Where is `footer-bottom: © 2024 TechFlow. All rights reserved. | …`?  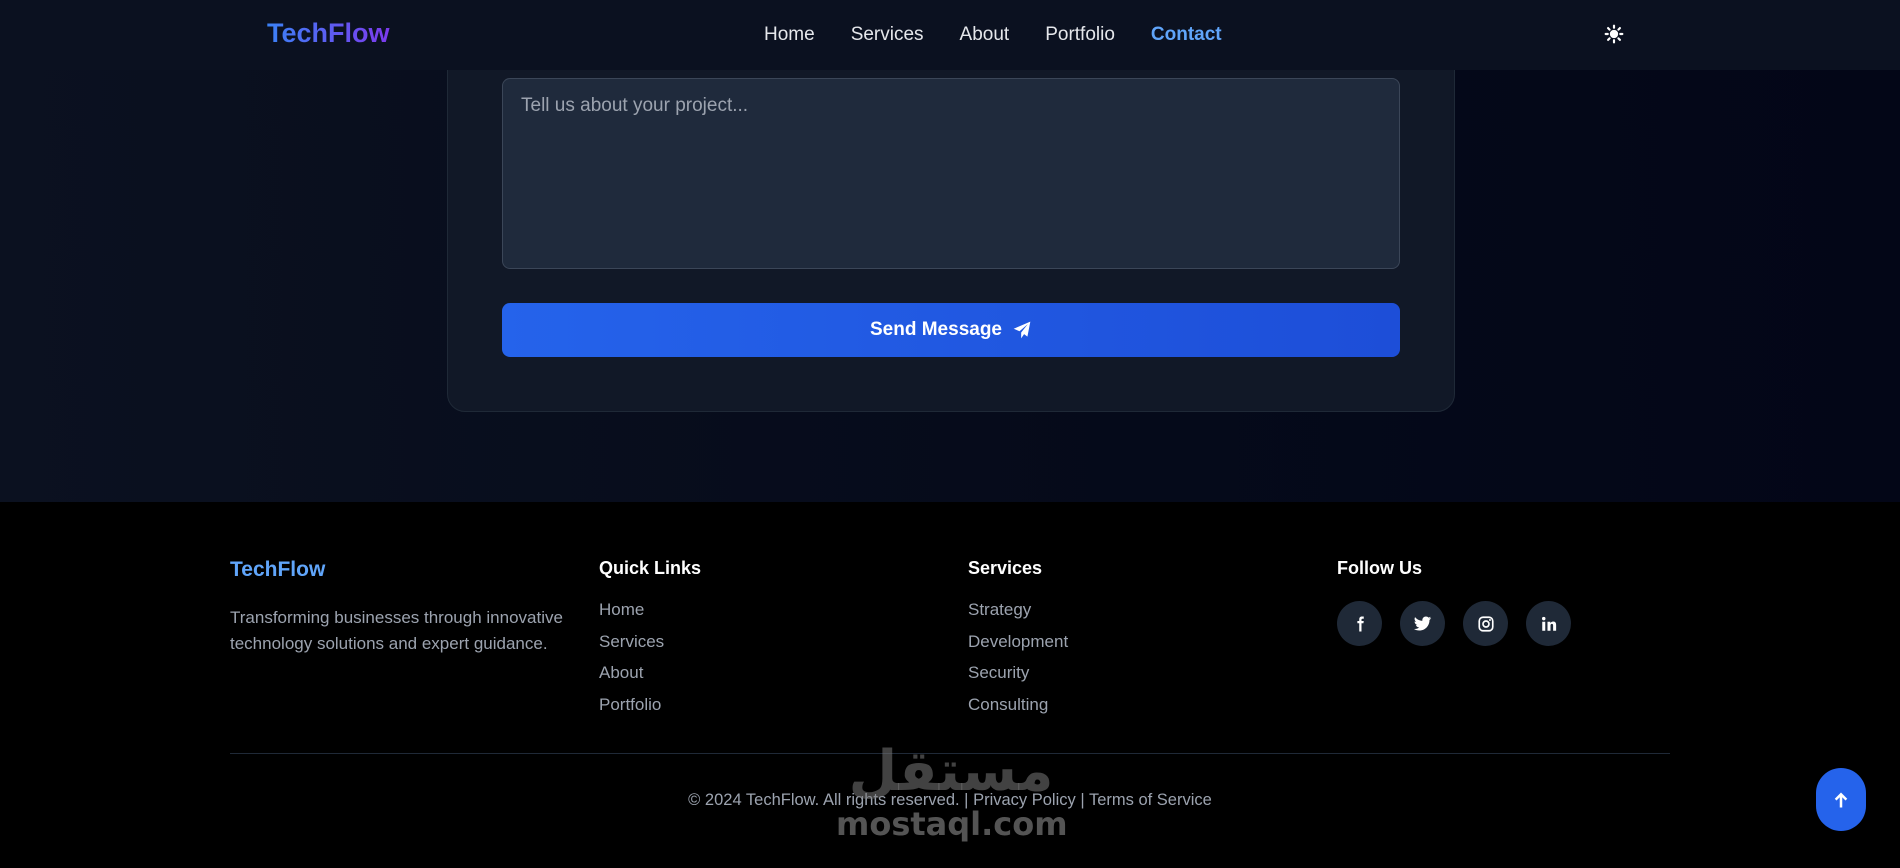
footer-bottom: © 2024 TechFlow. All rights reserved. | … is located at coordinates (950, 800).